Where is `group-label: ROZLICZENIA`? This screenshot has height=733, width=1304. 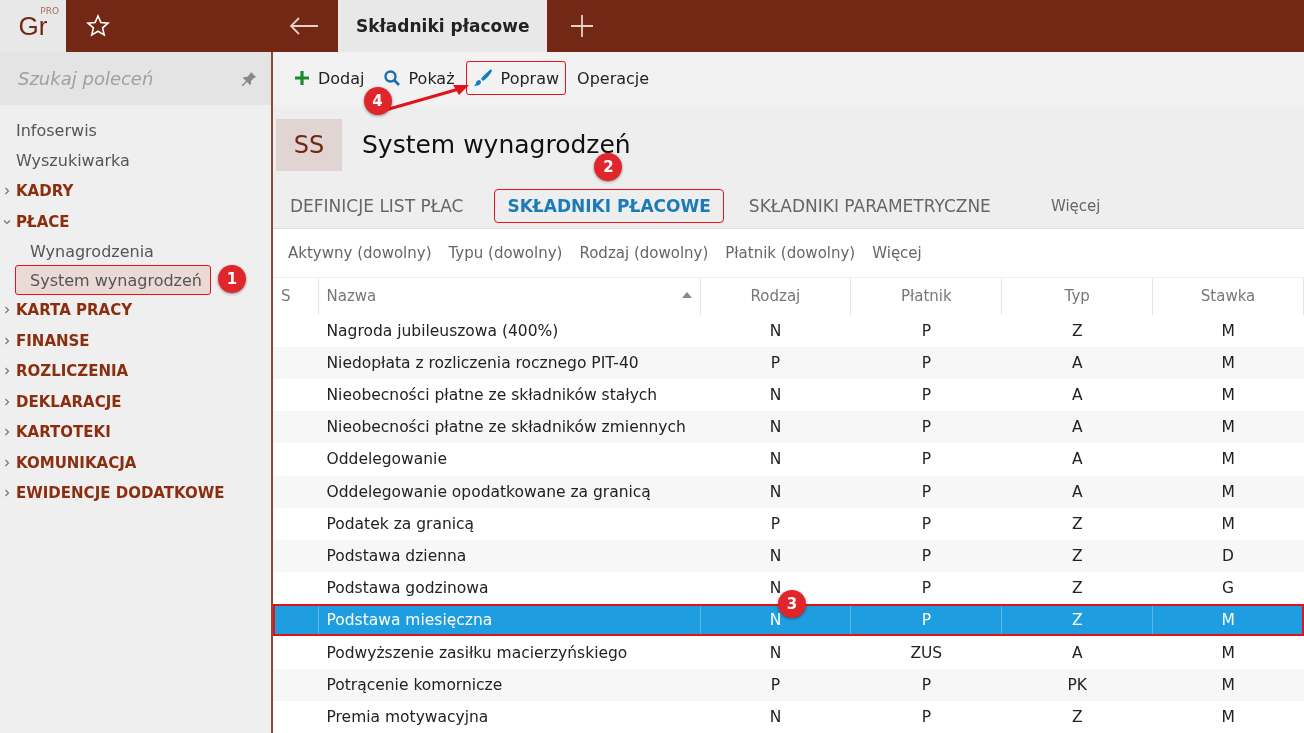
group-label: ROZLICZENIA is located at coordinates (72, 371).